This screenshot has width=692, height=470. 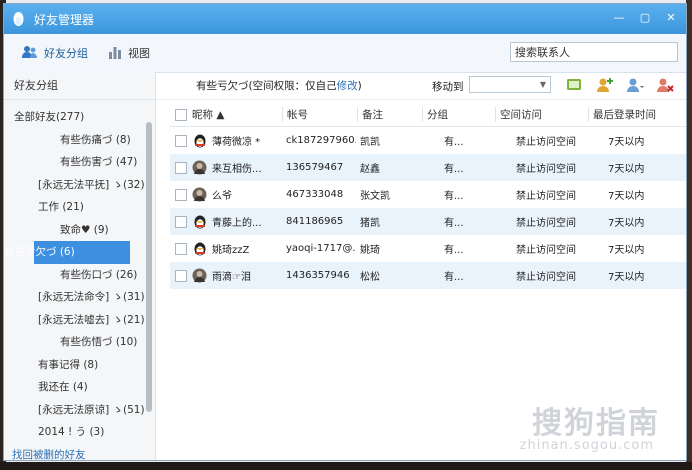 I want to click on group-permission-text: 有些亏欠づ(空间权限：仅自己修改), so click(x=279, y=85).